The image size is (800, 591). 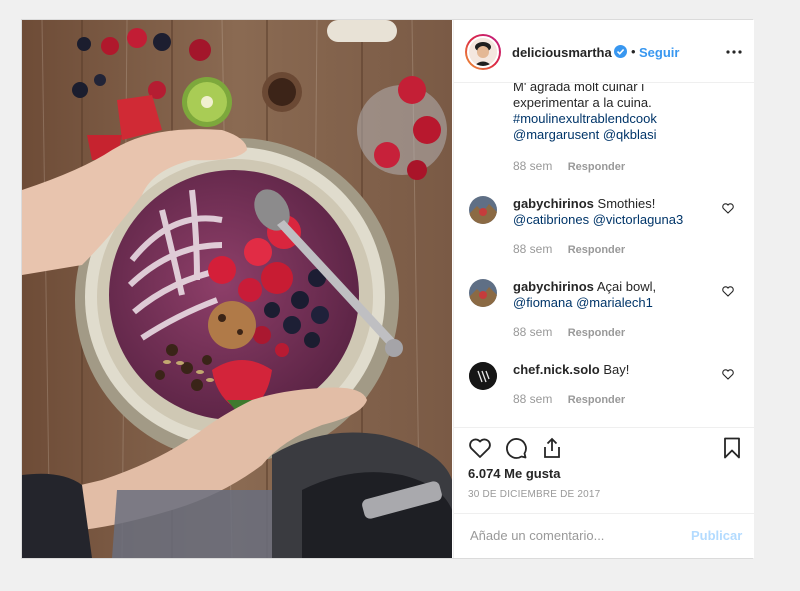 What do you see at coordinates (582, 102) in the screenshot?
I see `caption-line: experimentar a la cuina.` at bounding box center [582, 102].